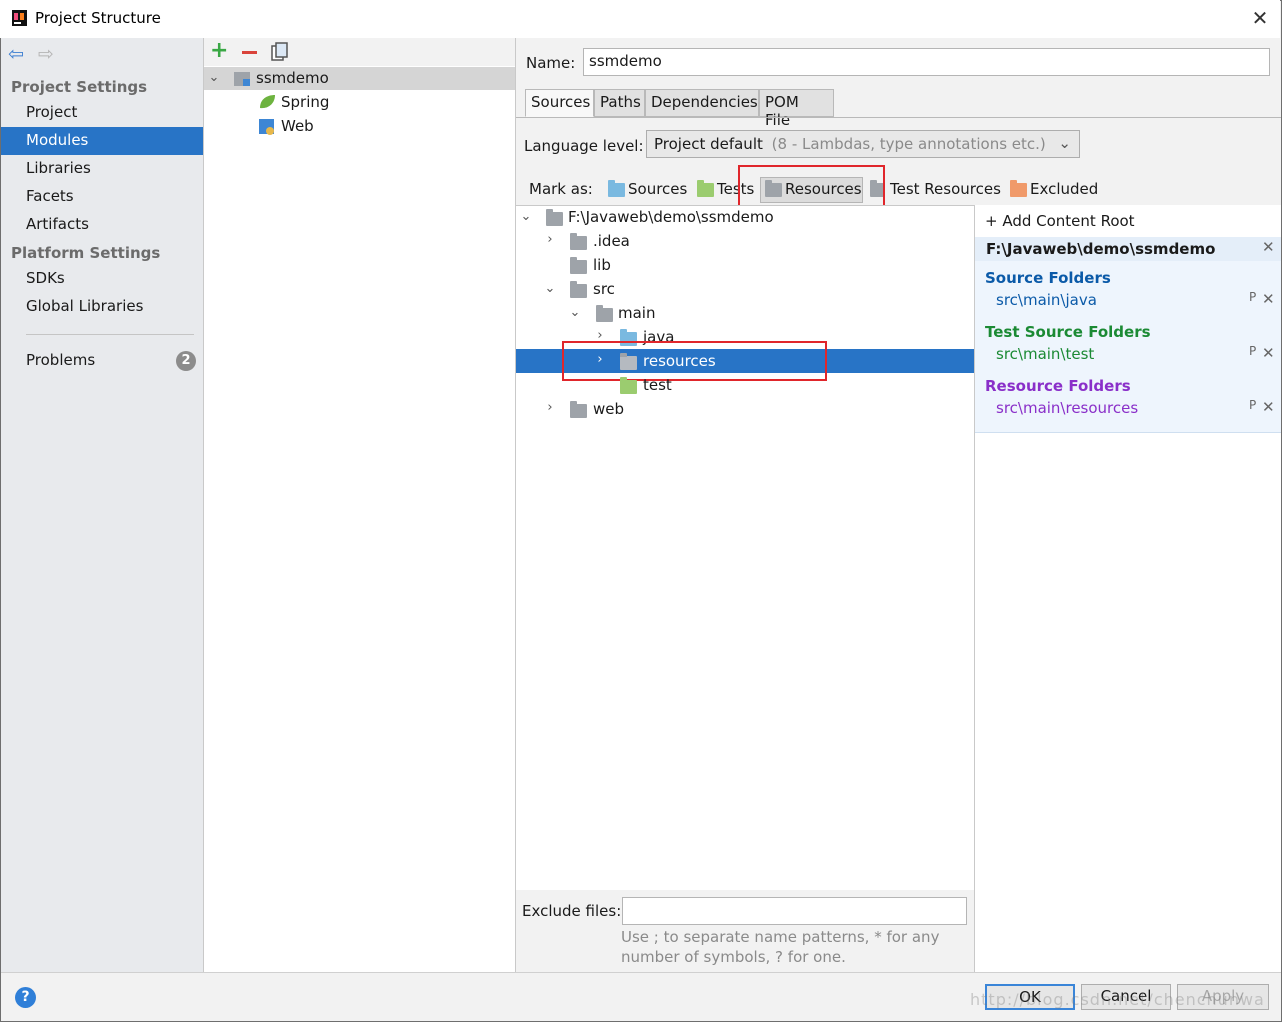  I want to click on tab-paths: Paths, so click(619, 103).